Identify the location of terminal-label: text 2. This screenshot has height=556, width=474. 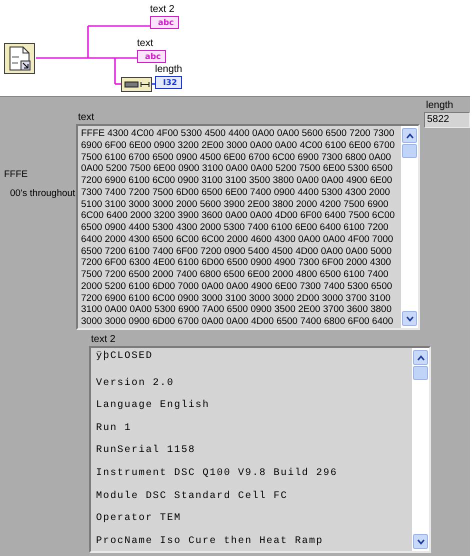
(162, 10).